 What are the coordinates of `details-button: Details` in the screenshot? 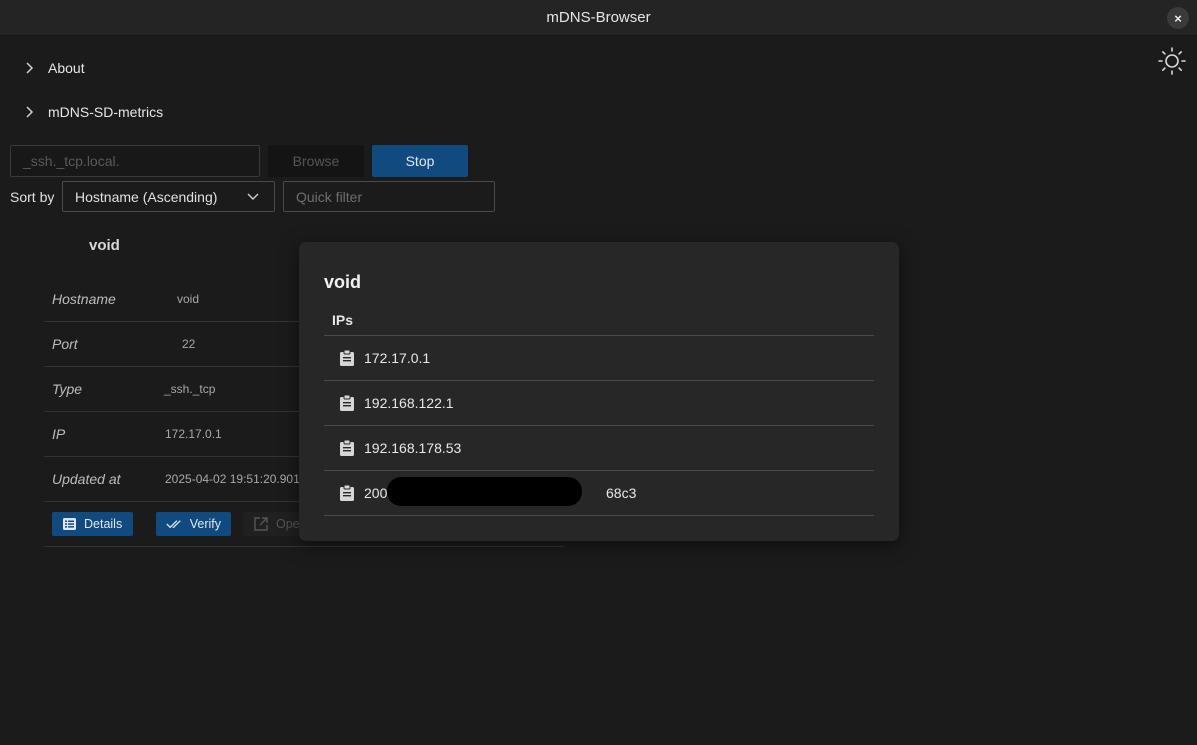 It's located at (92, 524).